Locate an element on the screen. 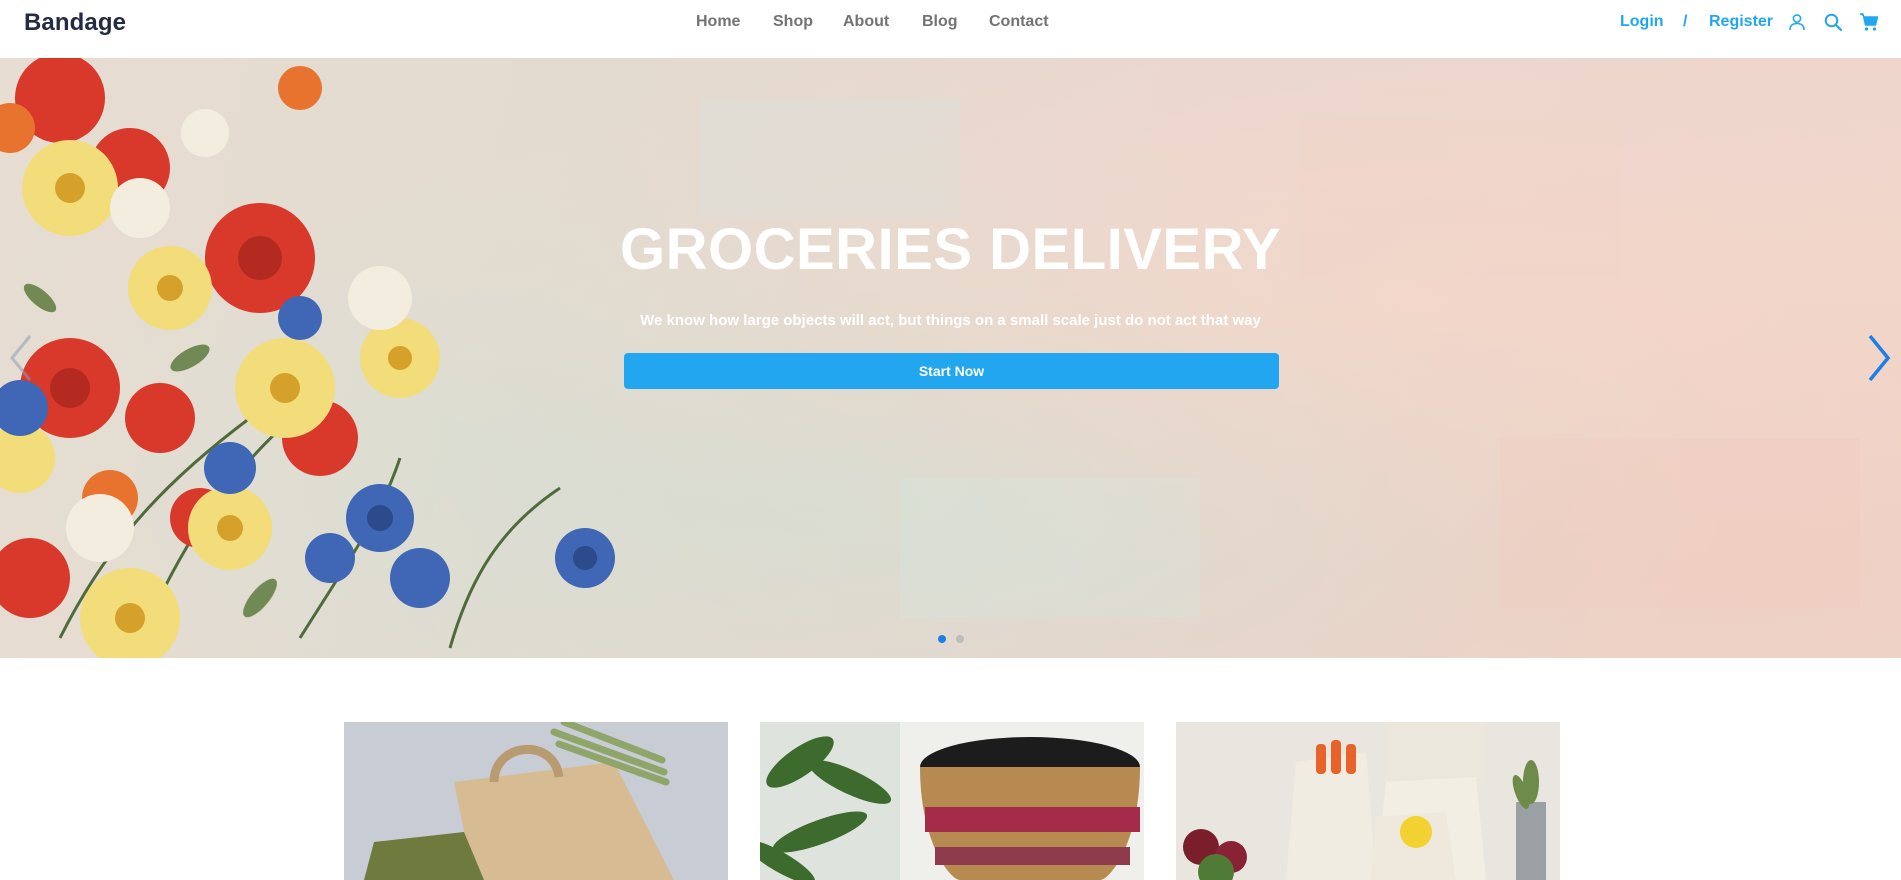 This screenshot has width=1901, height=880. nav-blog: Blog is located at coordinates (940, 22).